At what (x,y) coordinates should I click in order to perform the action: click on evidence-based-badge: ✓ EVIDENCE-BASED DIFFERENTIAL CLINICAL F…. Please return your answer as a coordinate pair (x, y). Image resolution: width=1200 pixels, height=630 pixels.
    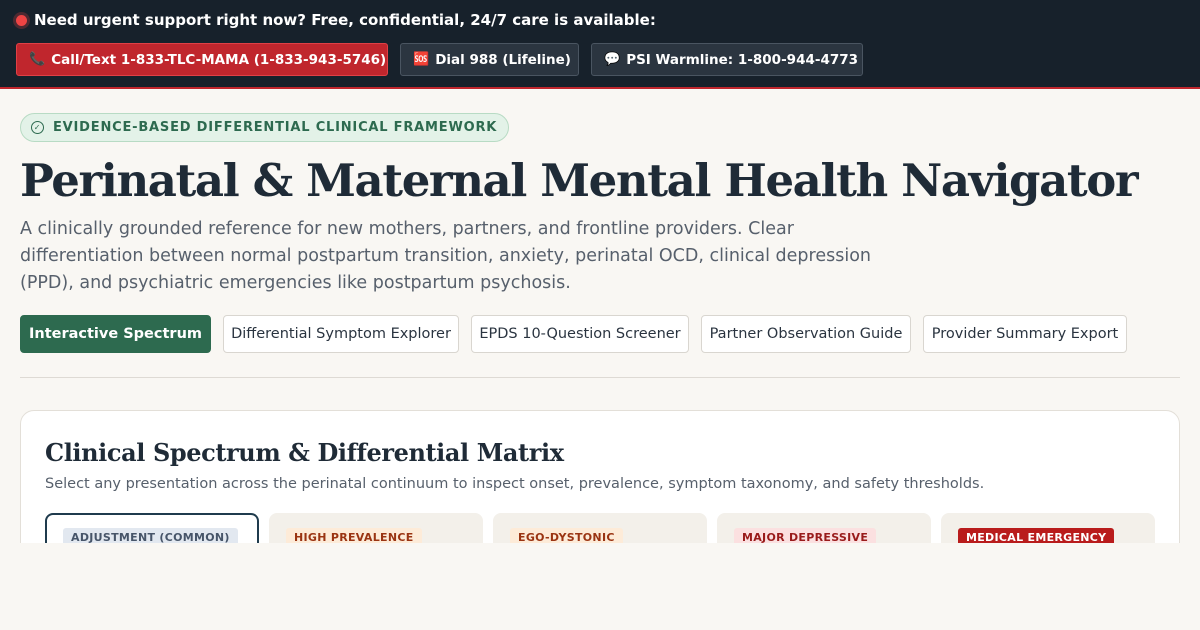
    Looking at the image, I should click on (265, 127).